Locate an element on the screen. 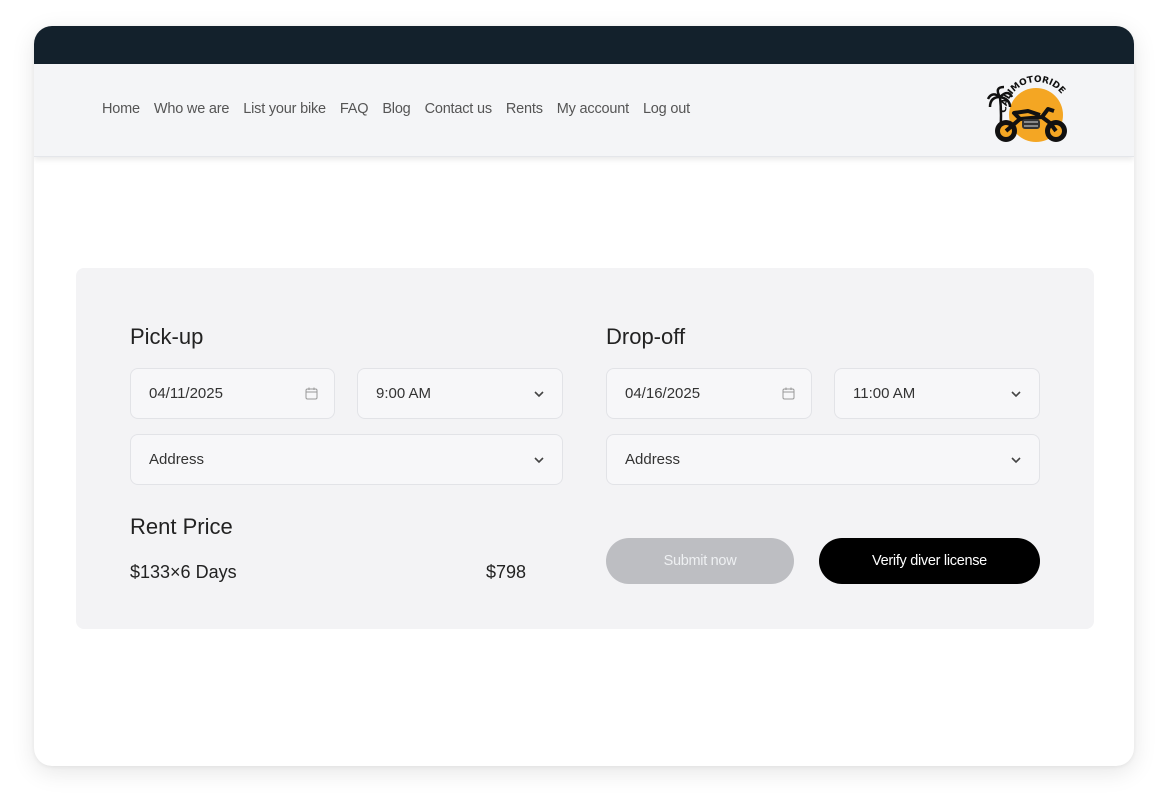 Image resolution: width=1167 pixels, height=807 pixels. nav-link-log-out: Log out is located at coordinates (666, 109).